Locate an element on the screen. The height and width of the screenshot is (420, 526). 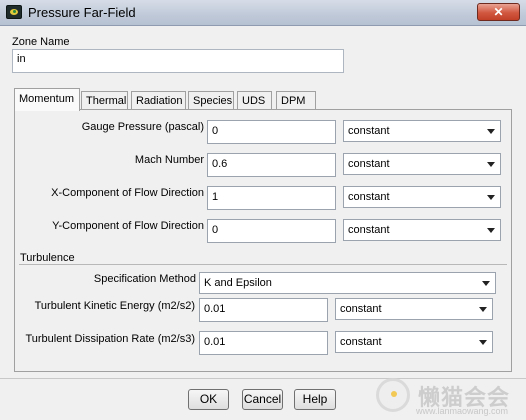
mach-number-method-value: constant is located at coordinates (369, 164).